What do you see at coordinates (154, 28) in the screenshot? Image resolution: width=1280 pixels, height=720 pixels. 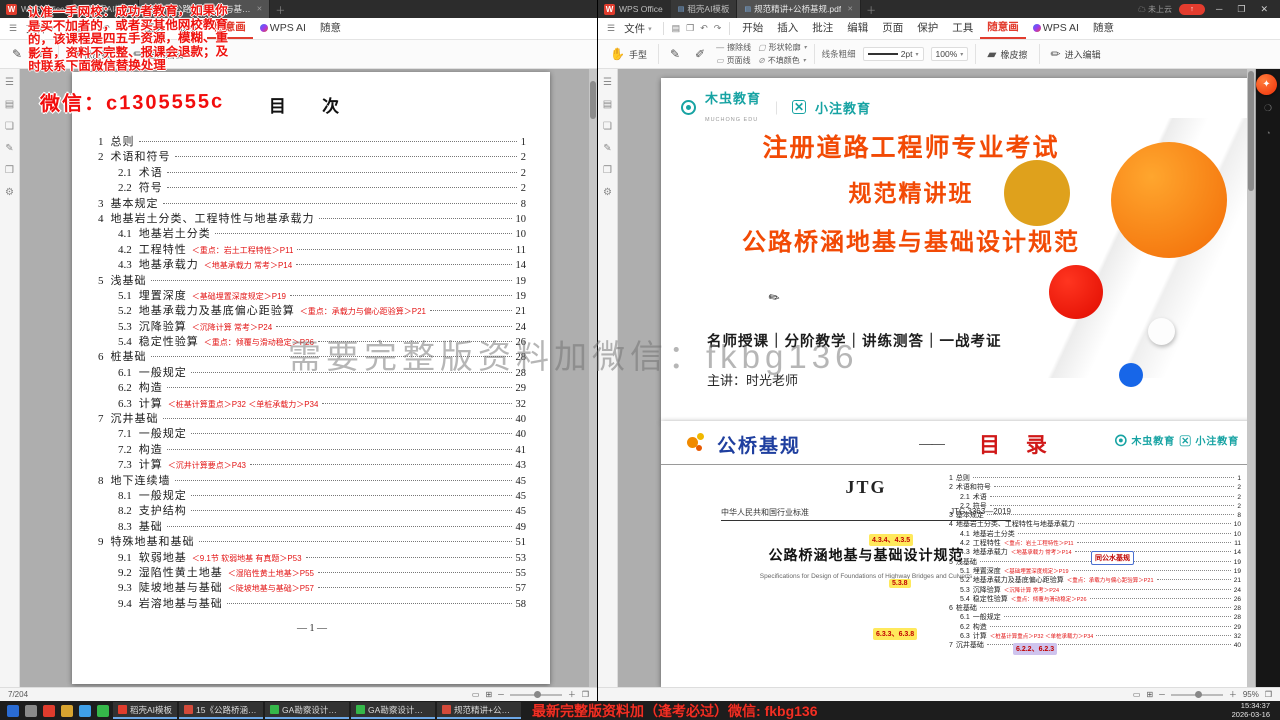 I see `ribbon-tab-0: 工具` at bounding box center [154, 28].